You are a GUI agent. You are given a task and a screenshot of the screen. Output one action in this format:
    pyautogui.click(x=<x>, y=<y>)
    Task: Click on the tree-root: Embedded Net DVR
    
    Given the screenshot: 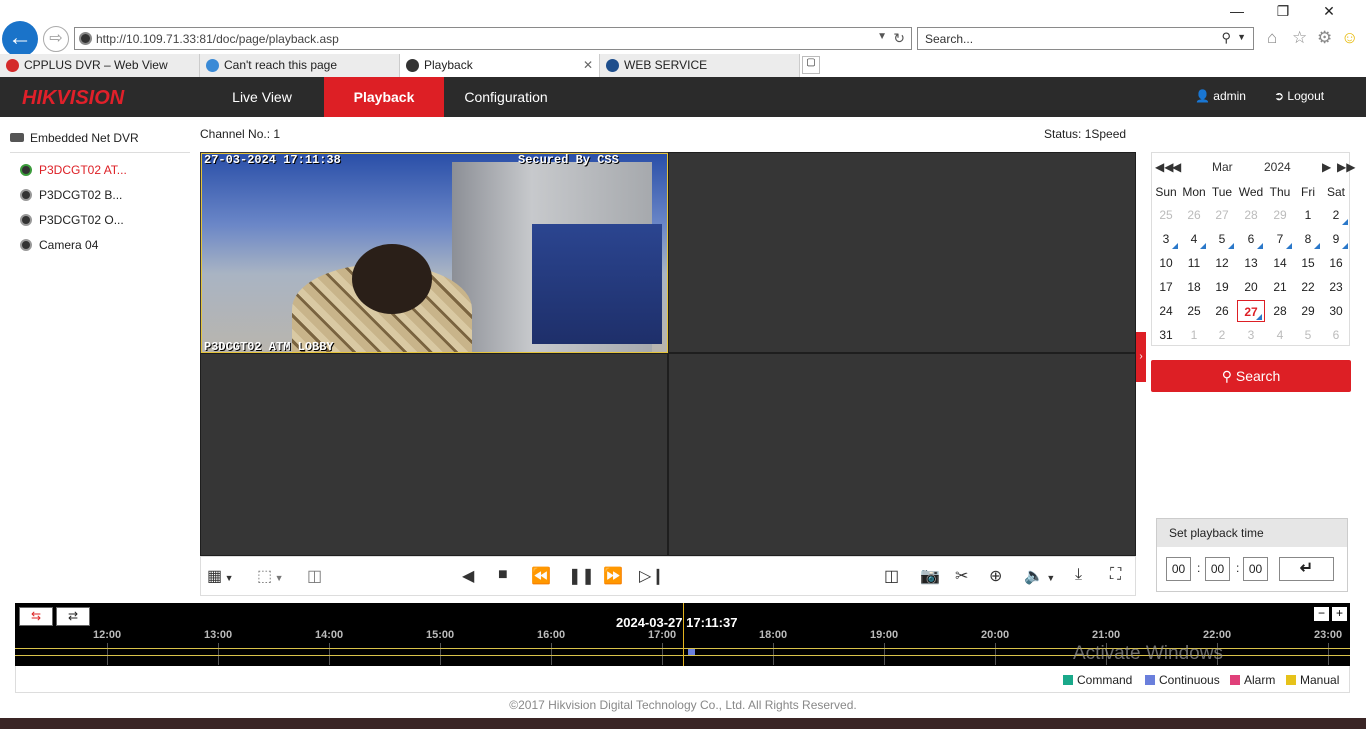 What is the action you would take?
    pyautogui.click(x=74, y=138)
    